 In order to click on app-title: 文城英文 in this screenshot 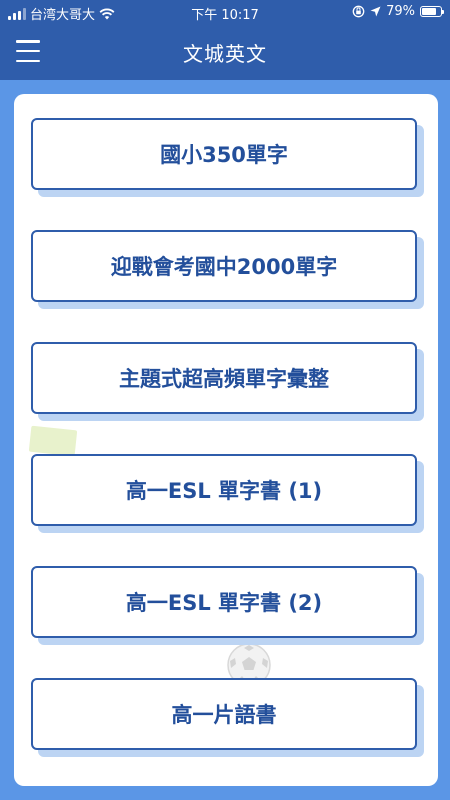, I will do `click(225, 54)`.